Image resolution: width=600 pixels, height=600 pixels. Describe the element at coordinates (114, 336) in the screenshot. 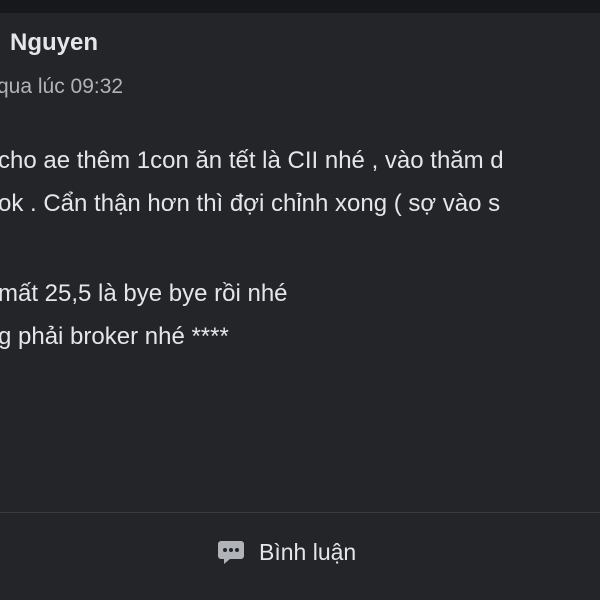

I see `post-text-line: g phải broker nhé ****` at that location.